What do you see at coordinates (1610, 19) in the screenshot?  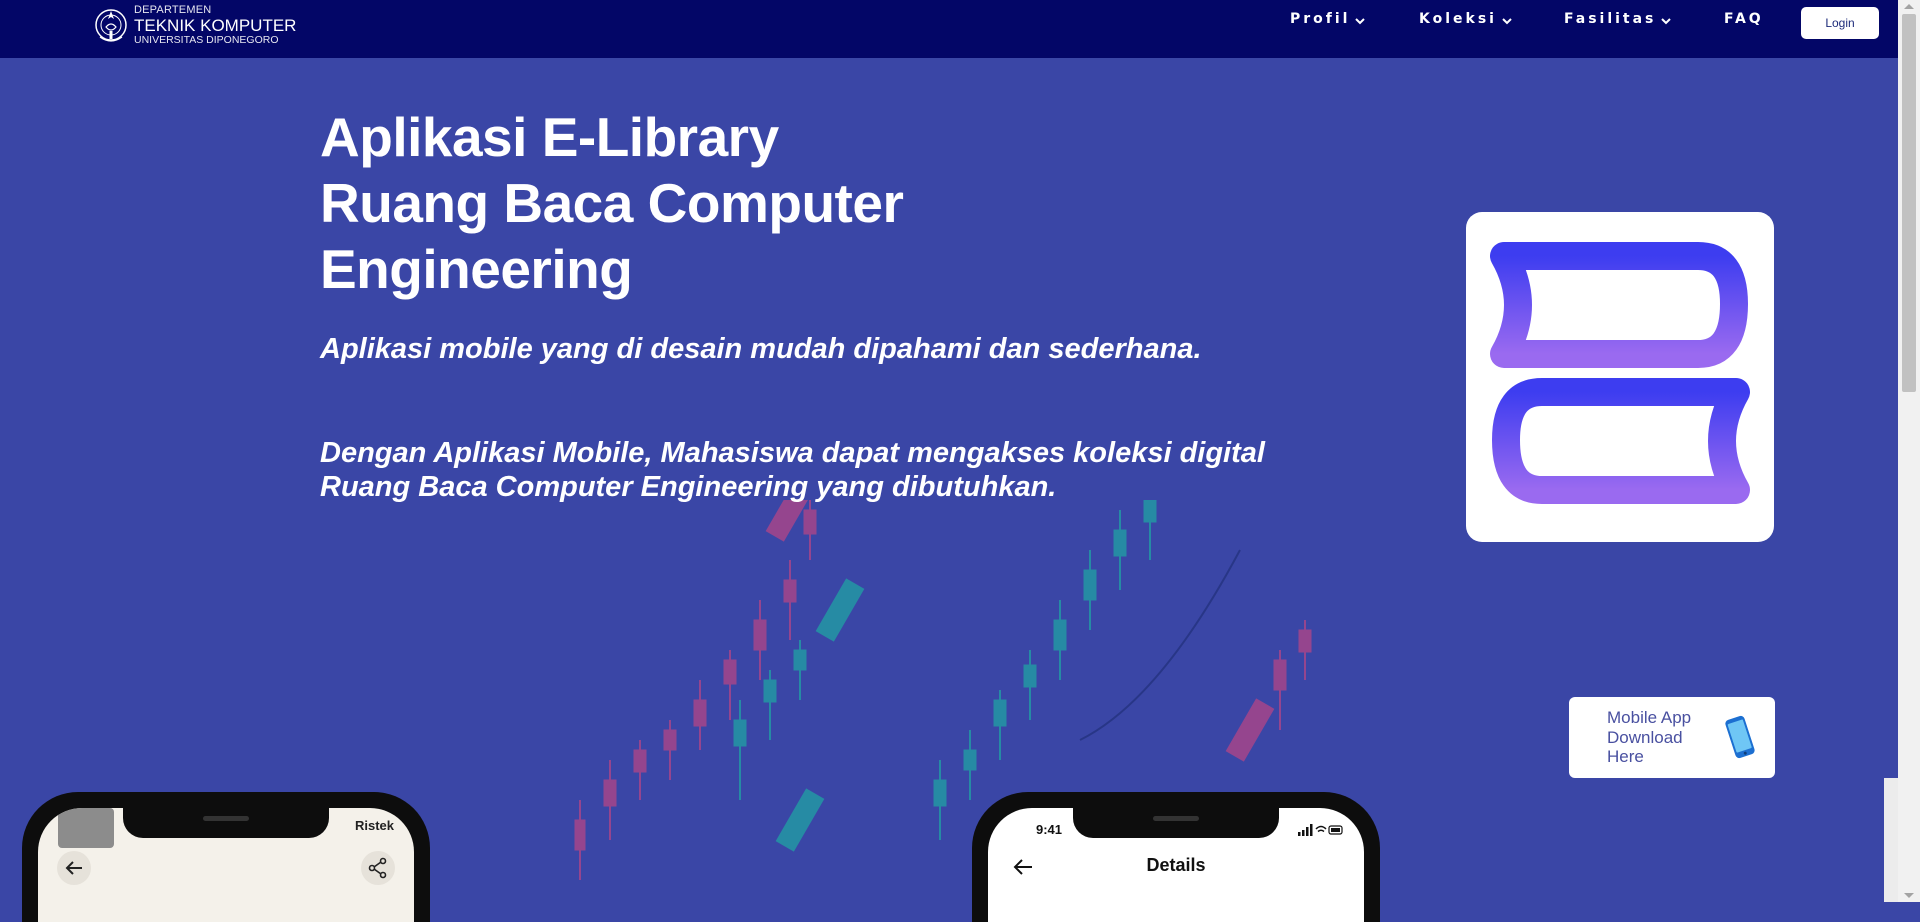 I see `nav-item-label: Fasilitas` at bounding box center [1610, 19].